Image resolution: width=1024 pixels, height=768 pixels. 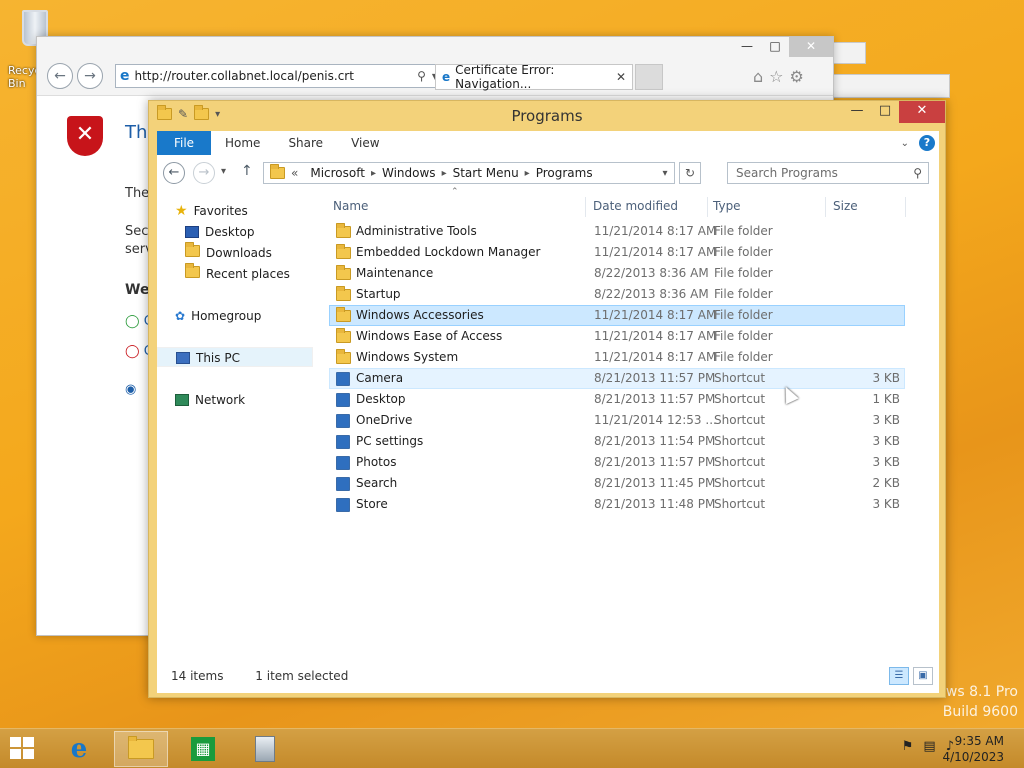 What do you see at coordinates (305, 143) in the screenshot?
I see `tab-share: Share` at bounding box center [305, 143].